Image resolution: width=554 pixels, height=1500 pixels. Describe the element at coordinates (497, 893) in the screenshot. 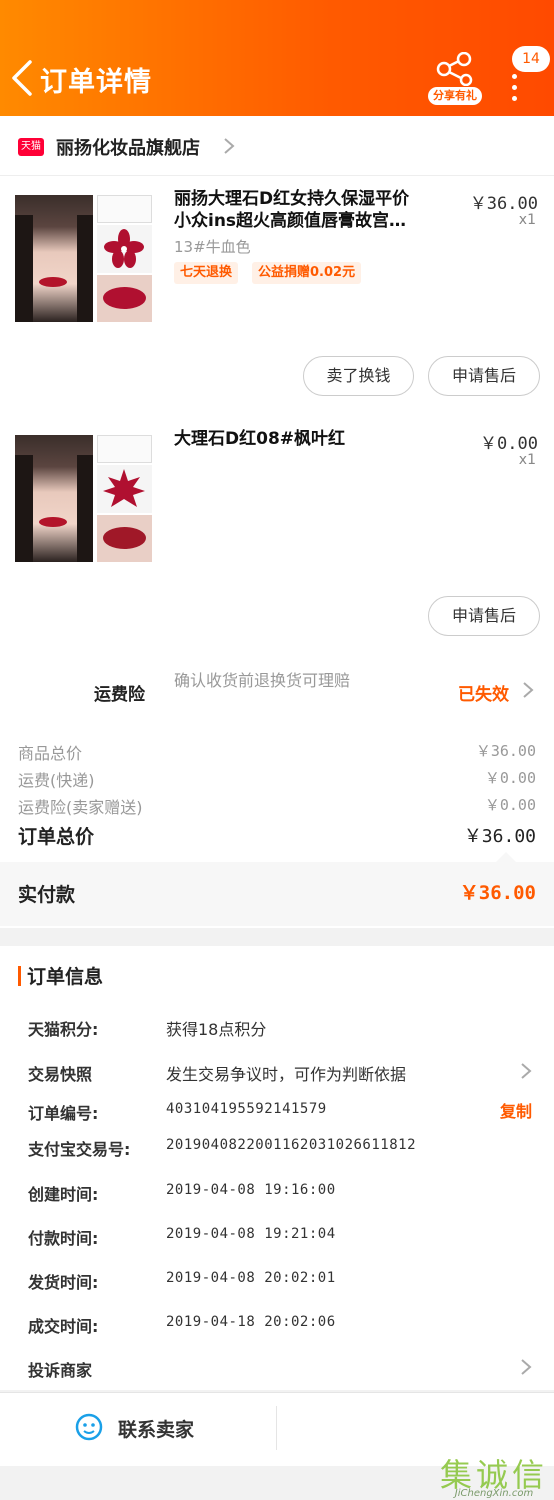

I see `paid-amount-value: ￥36.00` at that location.